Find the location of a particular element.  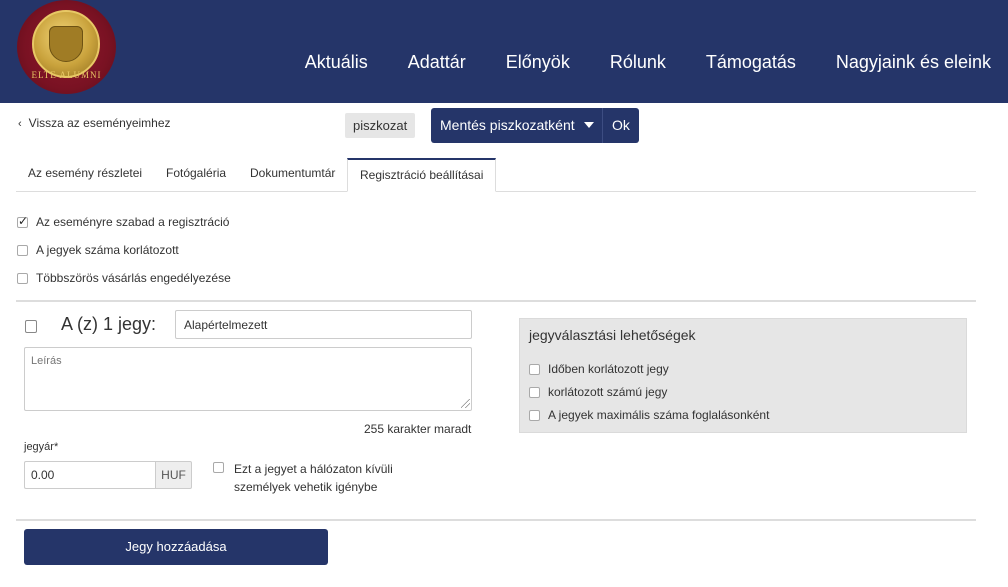

status-badge: piszkozat is located at coordinates (380, 125).